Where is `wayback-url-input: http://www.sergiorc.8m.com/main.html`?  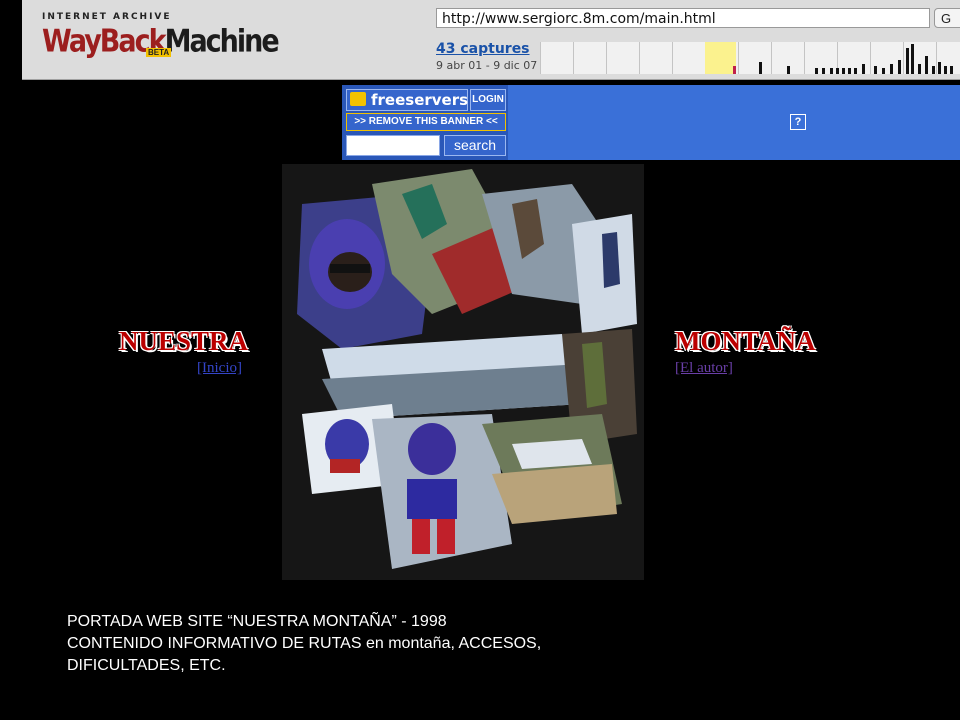 wayback-url-input: http://www.sergiorc.8m.com/main.html is located at coordinates (683, 18).